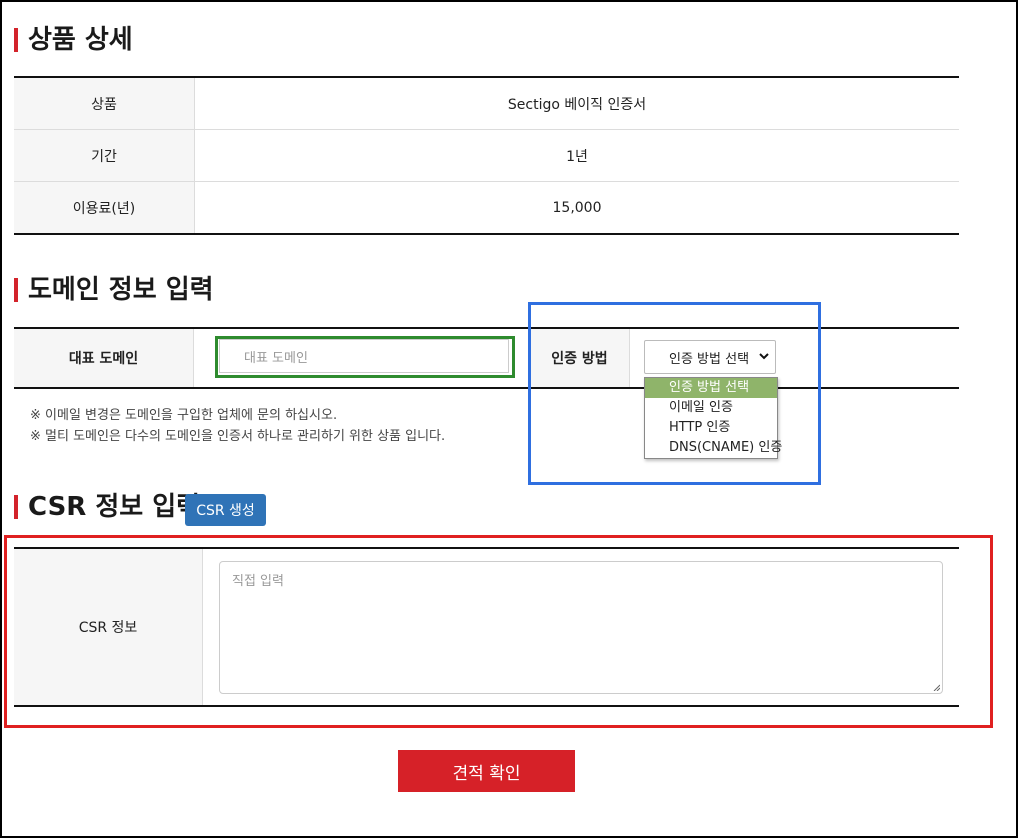 Image resolution: width=1018 pixels, height=838 pixels. What do you see at coordinates (225, 510) in the screenshot?
I see `csr-generate-button: CSR 생성` at bounding box center [225, 510].